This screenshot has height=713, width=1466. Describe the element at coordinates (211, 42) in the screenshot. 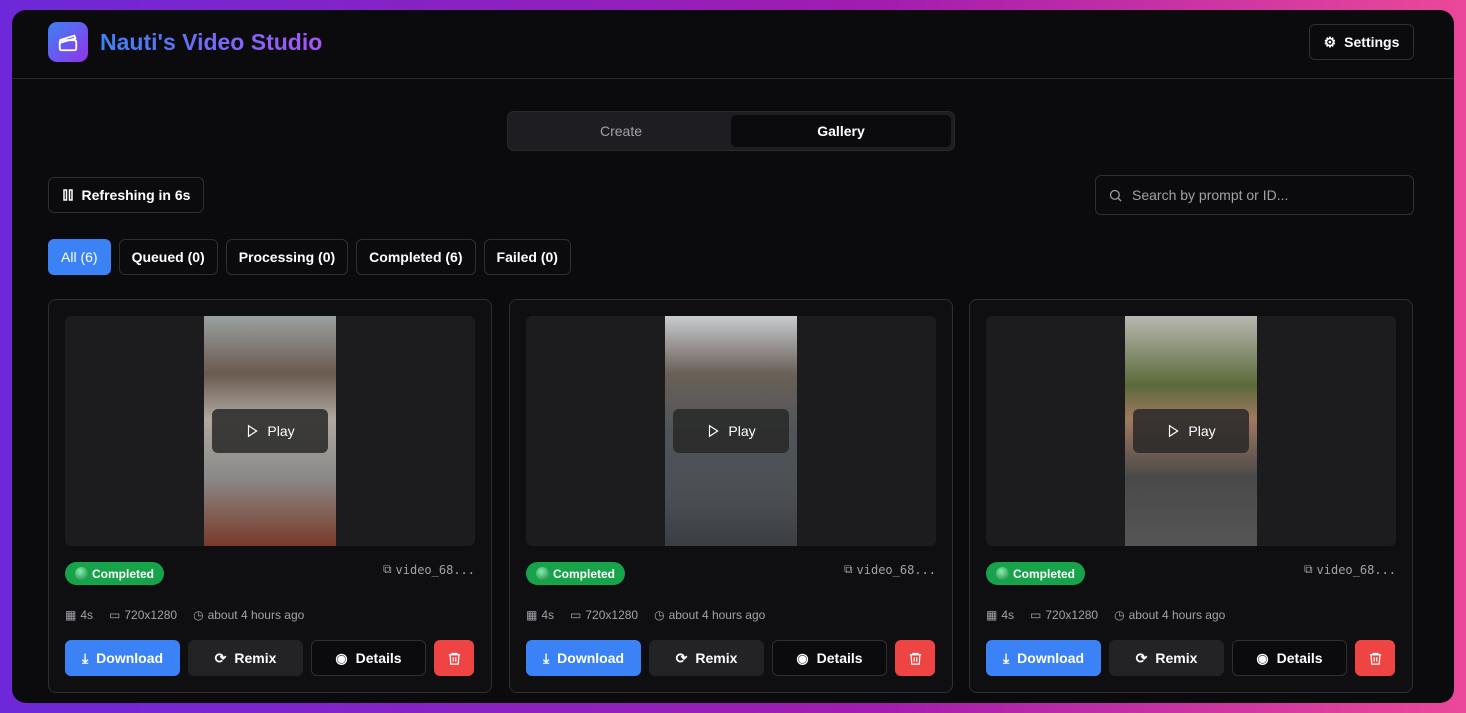

I see `app-title: Nauti's Video Studio` at that location.